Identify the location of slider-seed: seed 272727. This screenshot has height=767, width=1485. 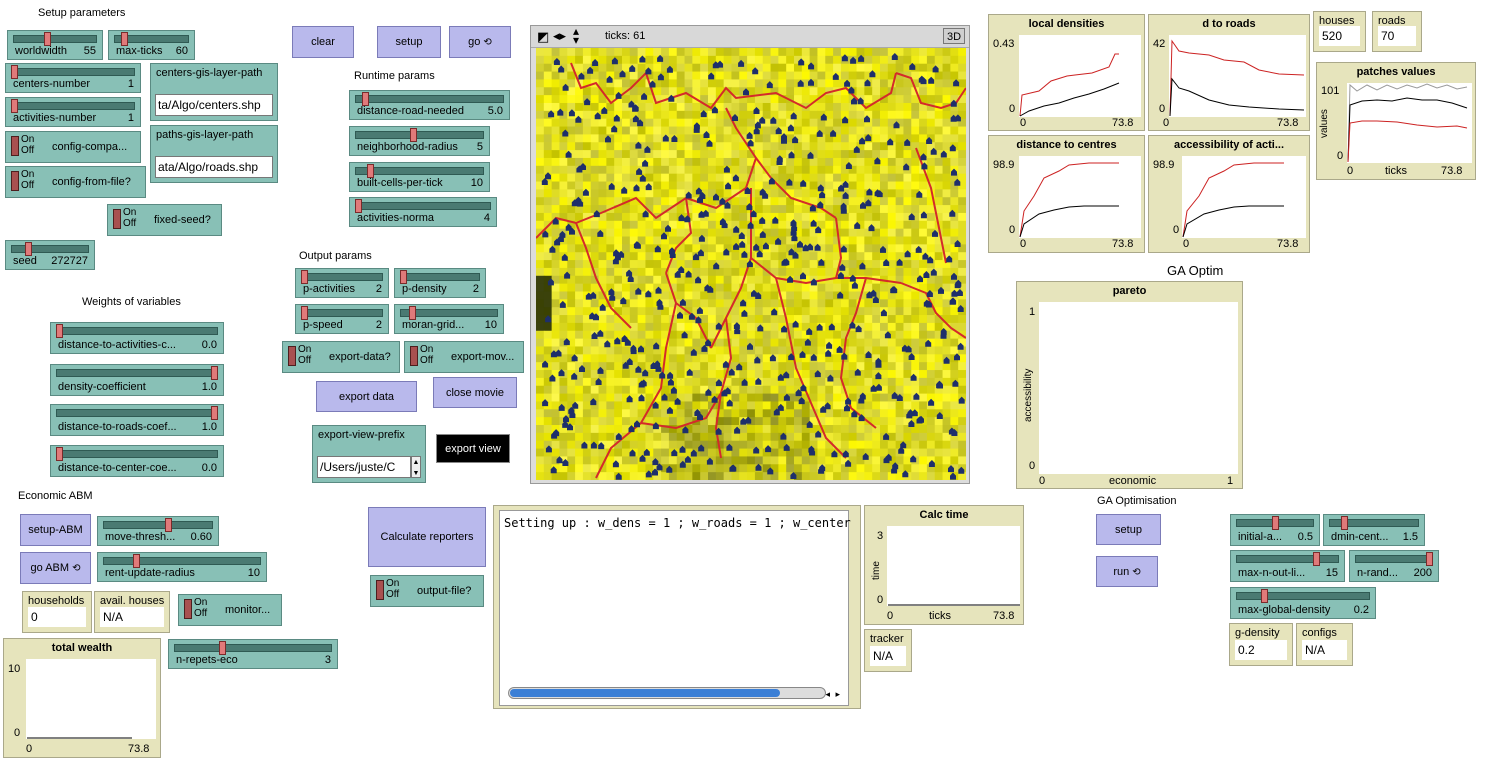
(50, 255).